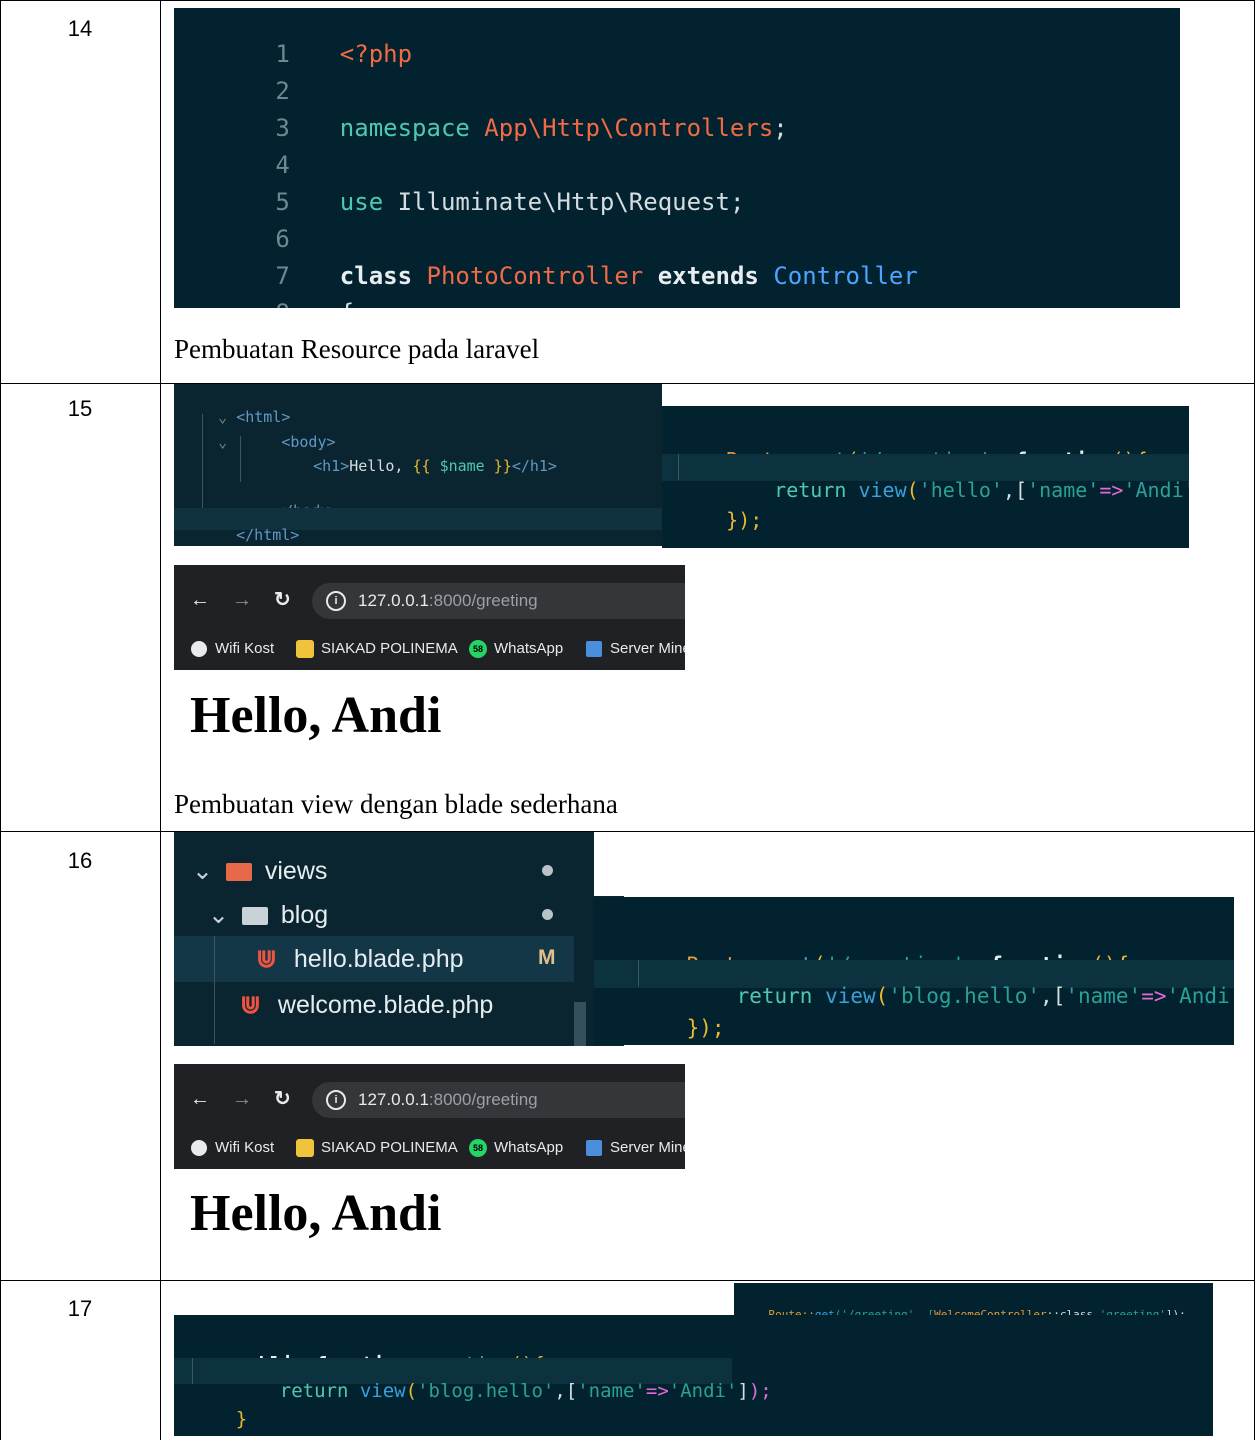  I want to click on code-line: }, so click(218, 1411).